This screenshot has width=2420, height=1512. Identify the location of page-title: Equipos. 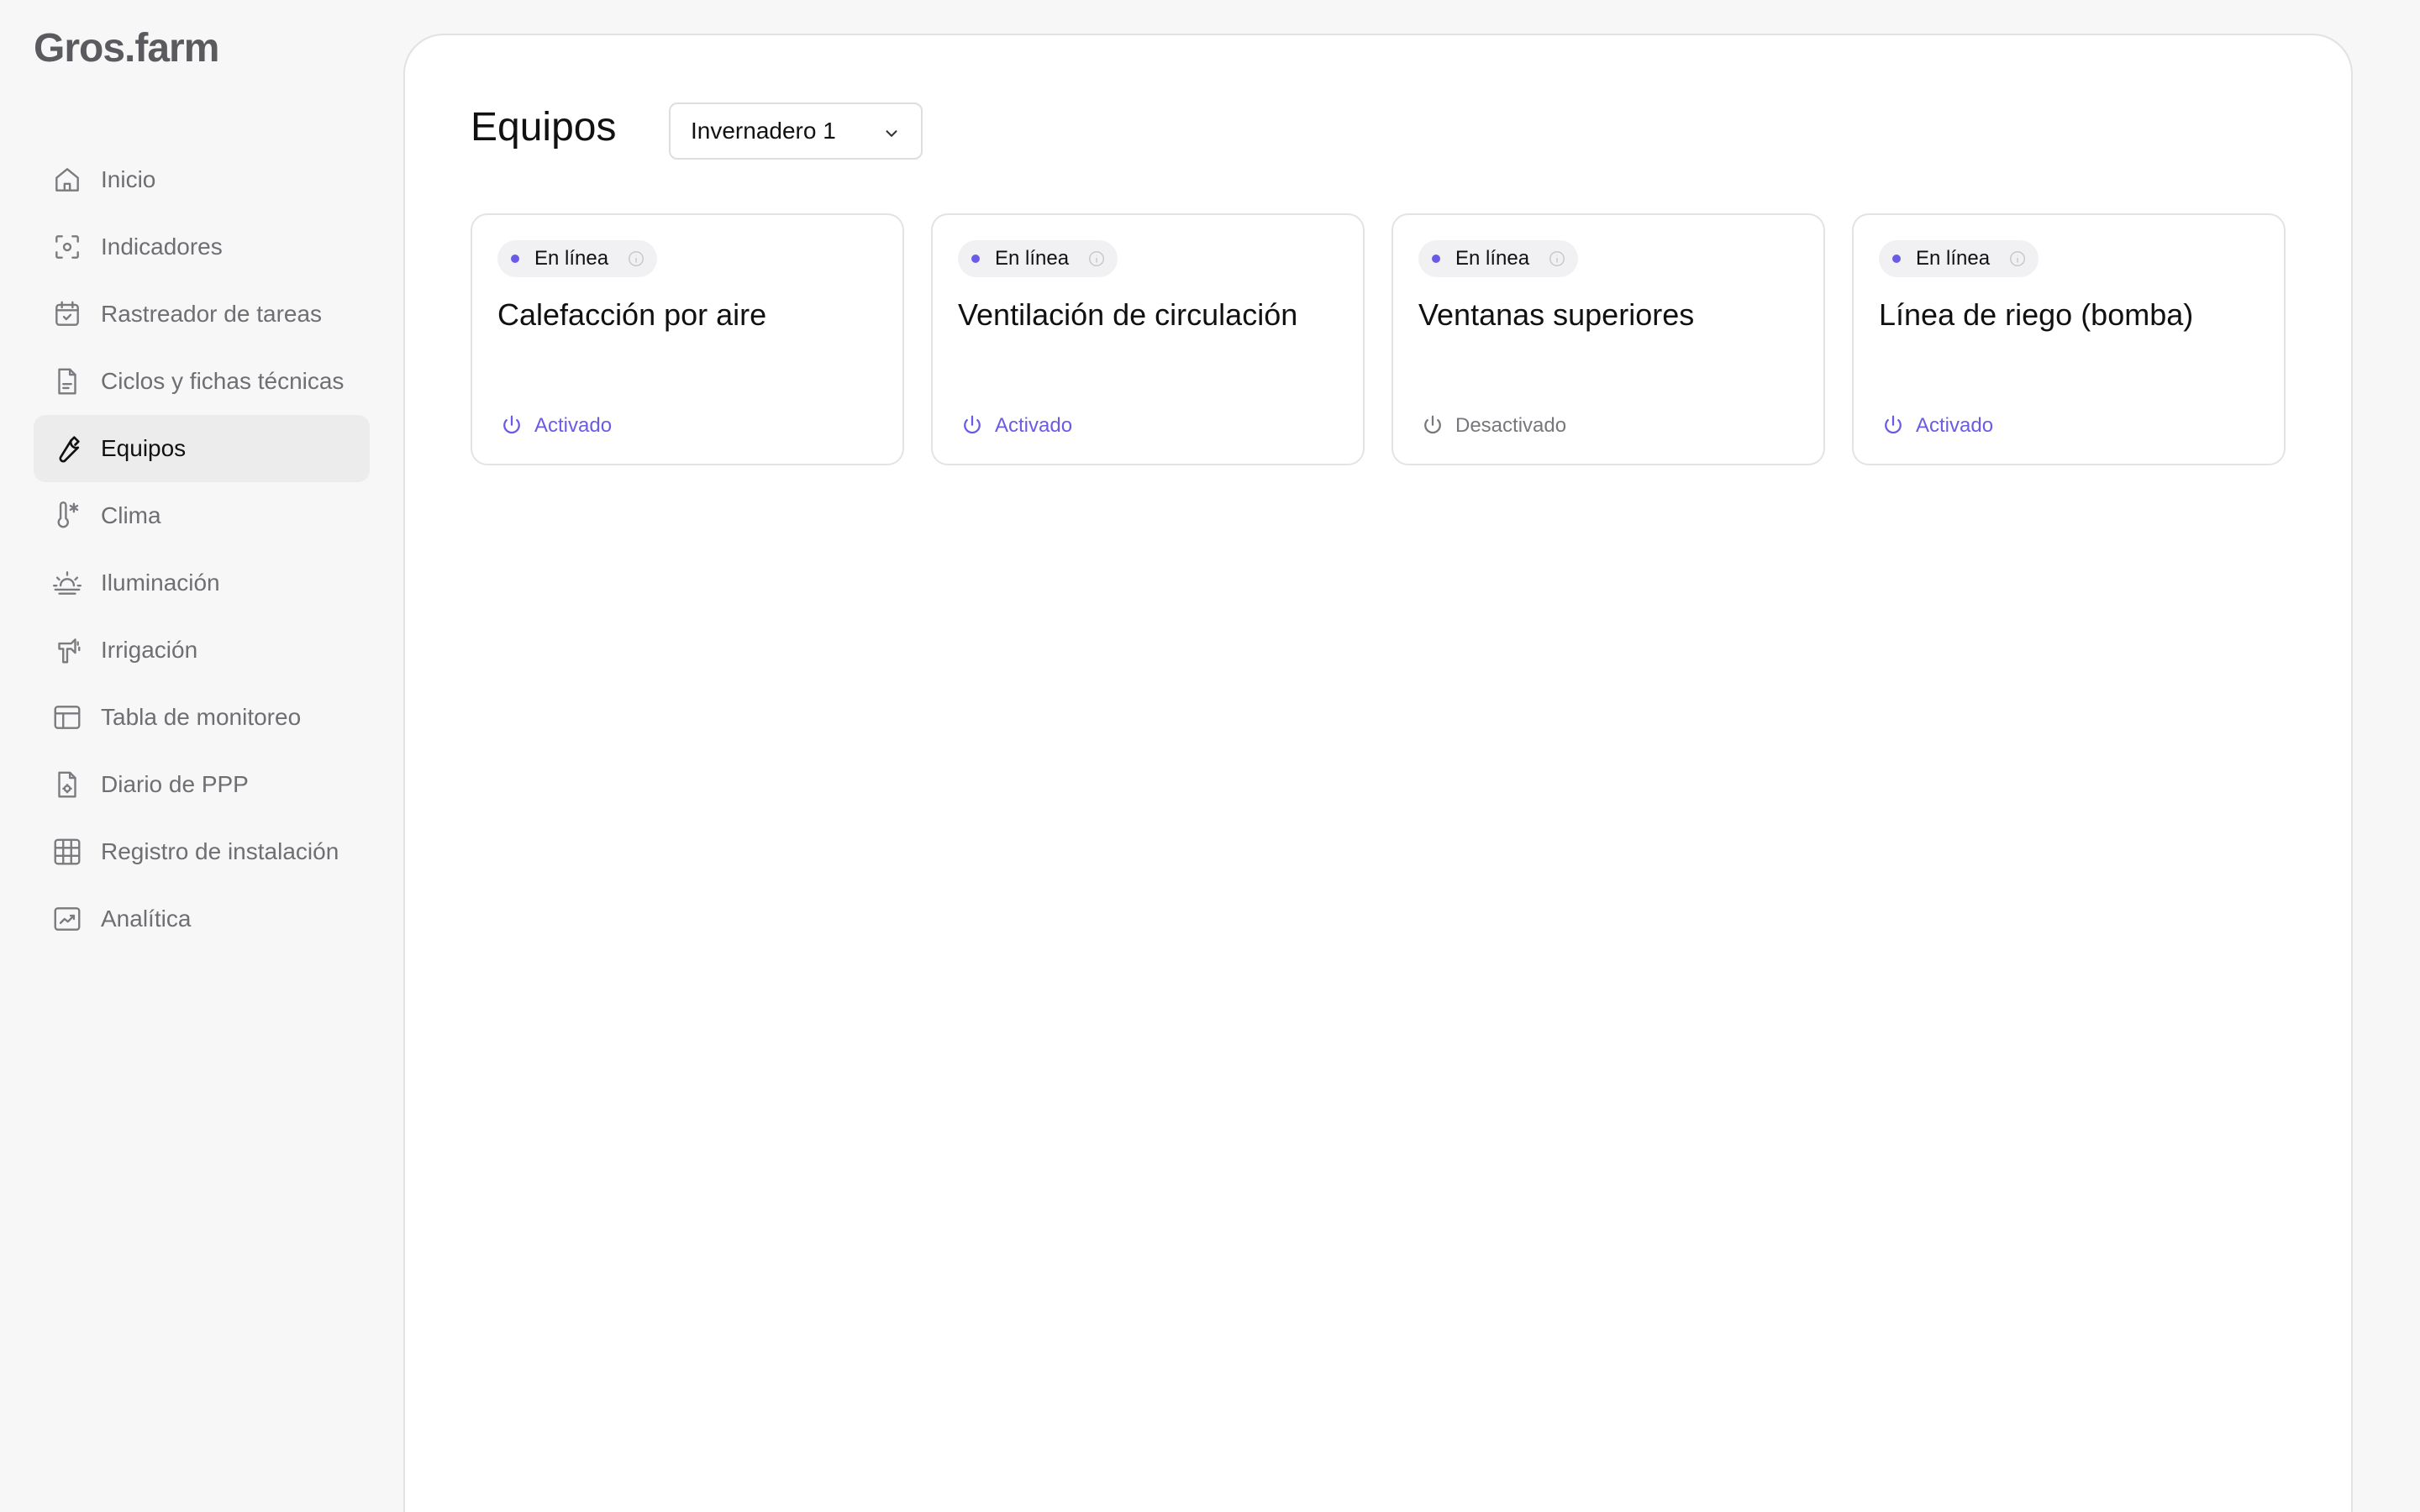
(544, 127).